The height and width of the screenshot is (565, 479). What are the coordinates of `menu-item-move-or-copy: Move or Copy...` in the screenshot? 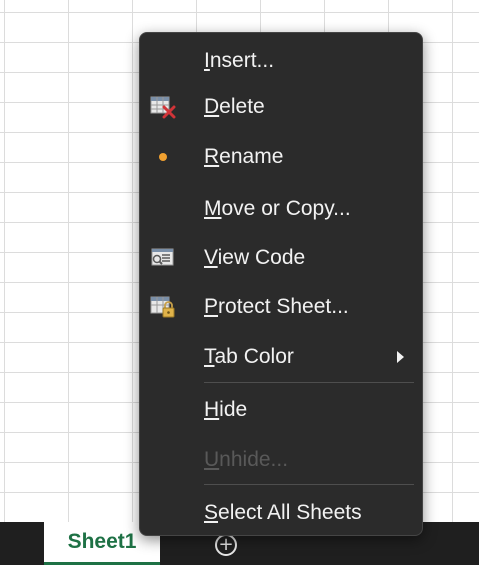 It's located at (281, 209).